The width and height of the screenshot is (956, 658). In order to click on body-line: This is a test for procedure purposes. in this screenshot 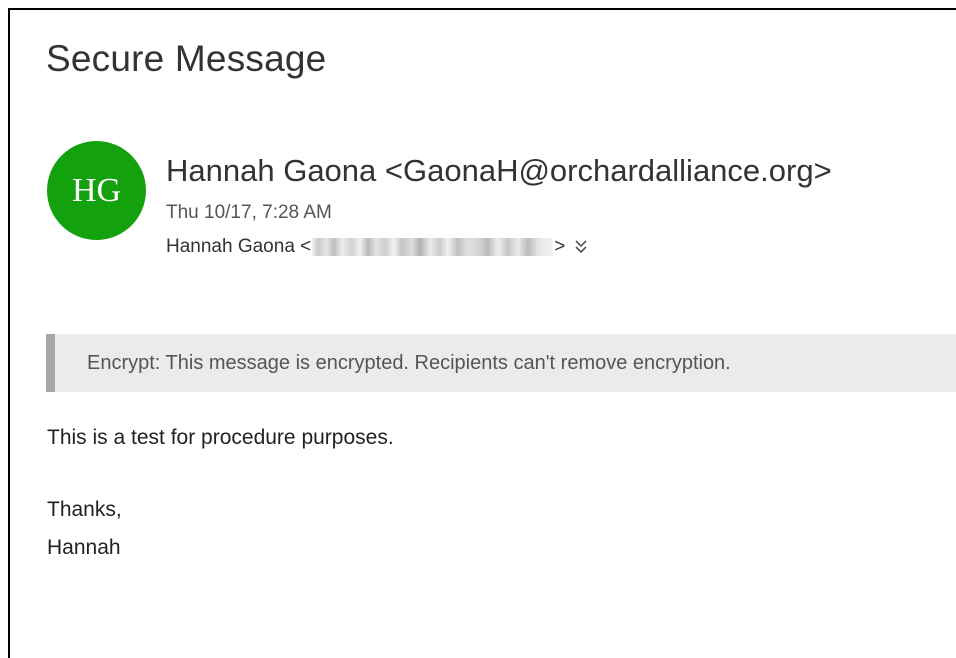, I will do `click(220, 437)`.